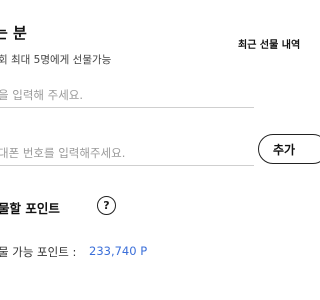  What do you see at coordinates (38, 252) in the screenshot?
I see `available-points-label: 물 가능 포인트 :` at bounding box center [38, 252].